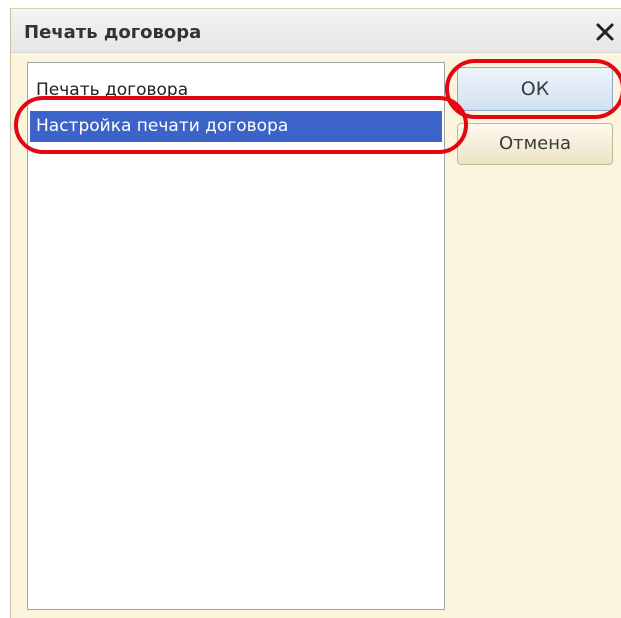  I want to click on close-button, so click(605, 32).